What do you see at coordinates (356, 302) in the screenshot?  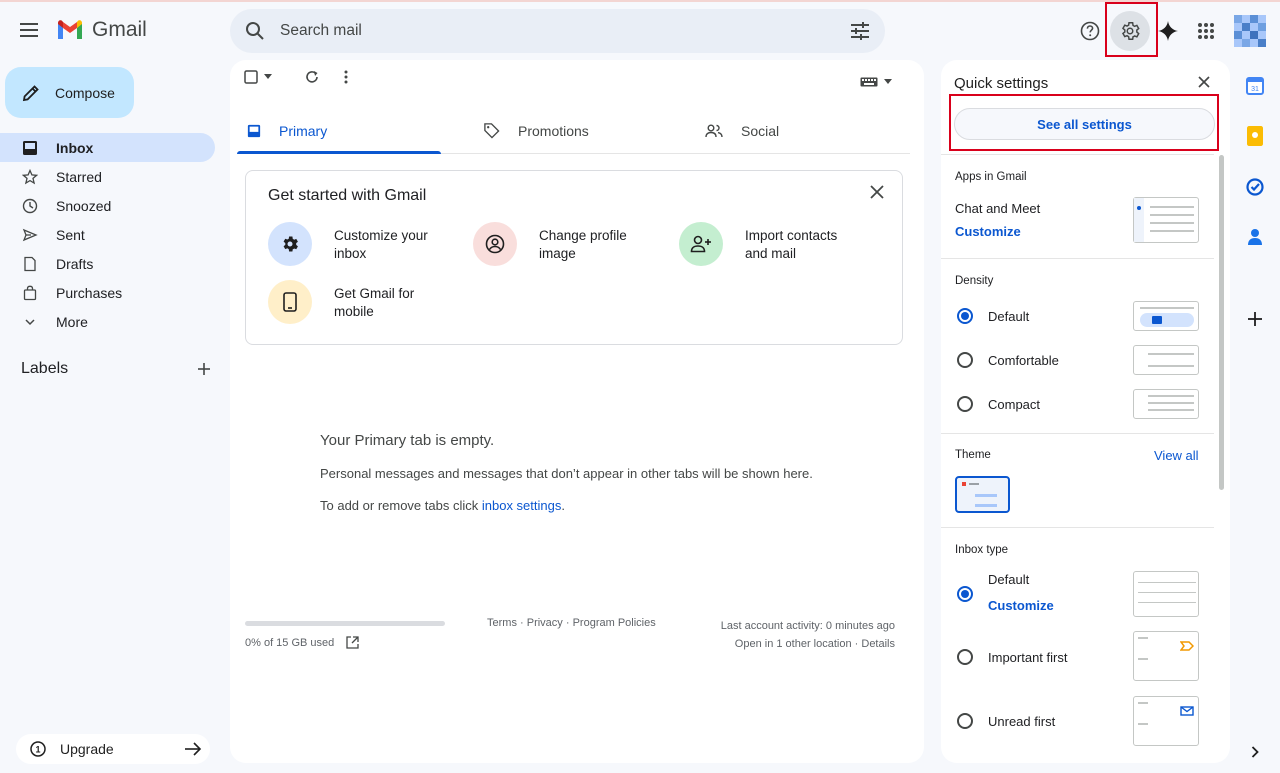 I see `get-gmail-mobile-item: Get Gmail for mobile` at bounding box center [356, 302].